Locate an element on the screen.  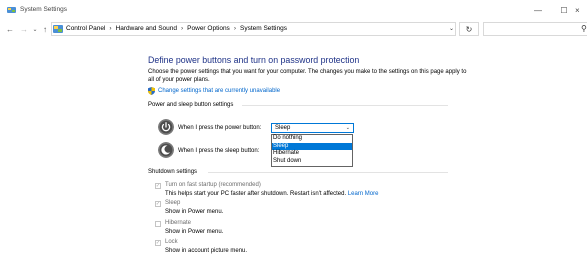
dropdown-option-shut-down: Shut down is located at coordinates (312, 162).